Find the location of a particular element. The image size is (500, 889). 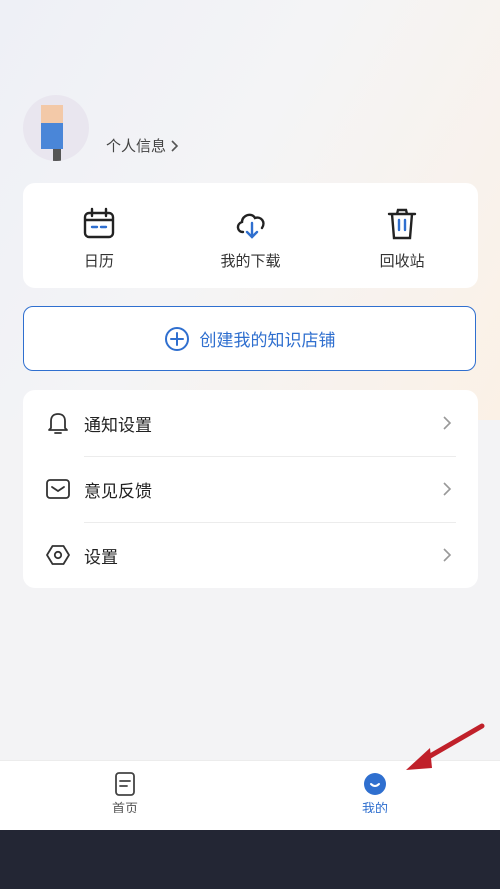

bell-icon is located at coordinates (58, 423).